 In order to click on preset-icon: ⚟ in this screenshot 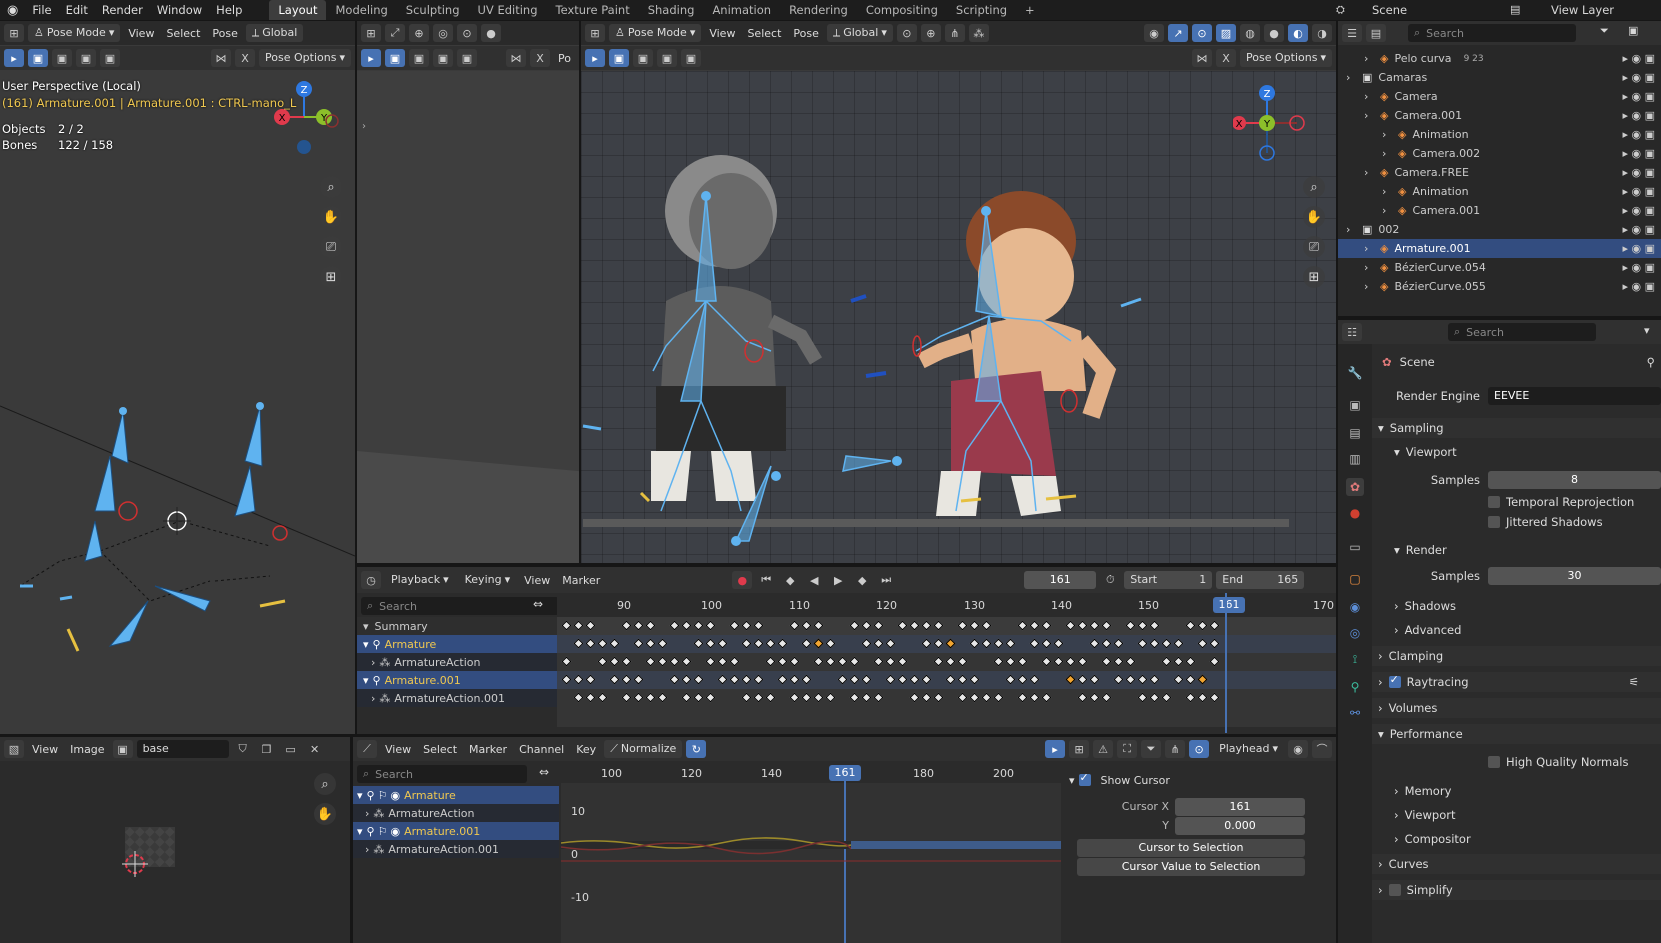, I will do `click(1634, 682)`.